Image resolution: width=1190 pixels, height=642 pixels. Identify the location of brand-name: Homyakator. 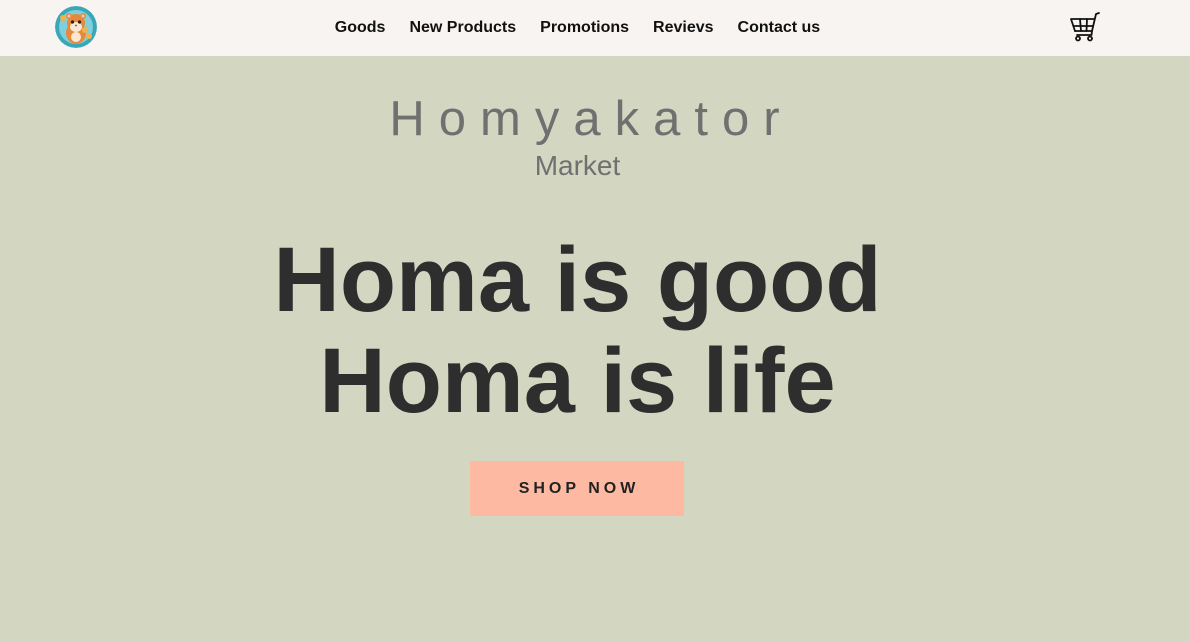
(591, 119).